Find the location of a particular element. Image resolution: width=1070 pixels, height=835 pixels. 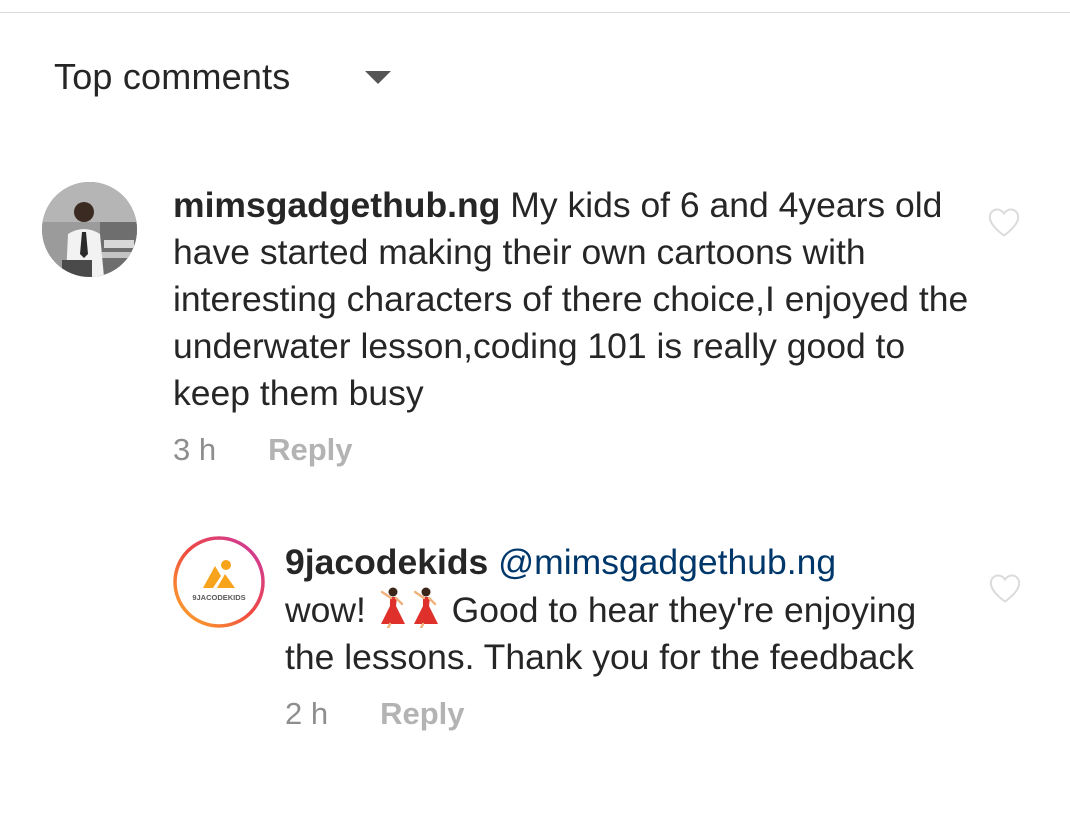

reply-mention: @mimsgadgethub.ng is located at coordinates (667, 562).